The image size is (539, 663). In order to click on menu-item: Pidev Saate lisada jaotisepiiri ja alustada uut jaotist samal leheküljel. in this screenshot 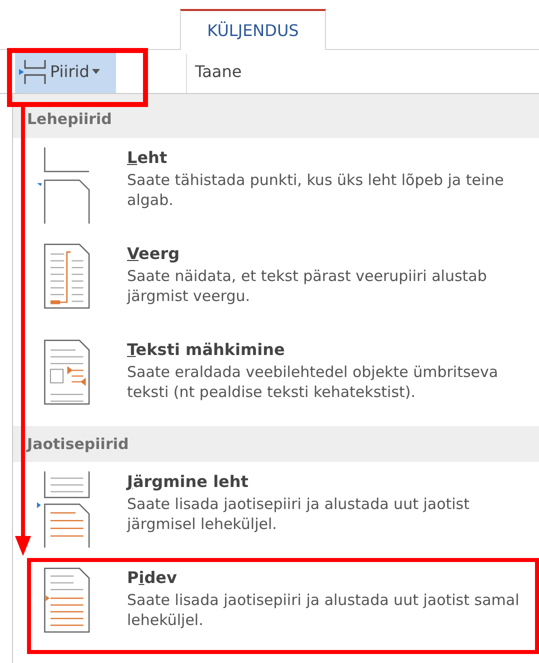, I will do `click(283, 606)`.